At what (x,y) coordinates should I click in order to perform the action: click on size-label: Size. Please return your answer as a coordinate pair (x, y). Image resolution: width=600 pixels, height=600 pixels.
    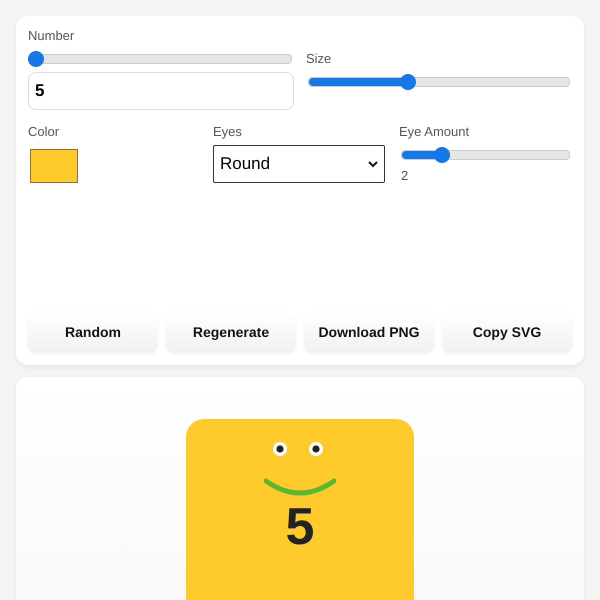
    Looking at the image, I should click on (319, 58).